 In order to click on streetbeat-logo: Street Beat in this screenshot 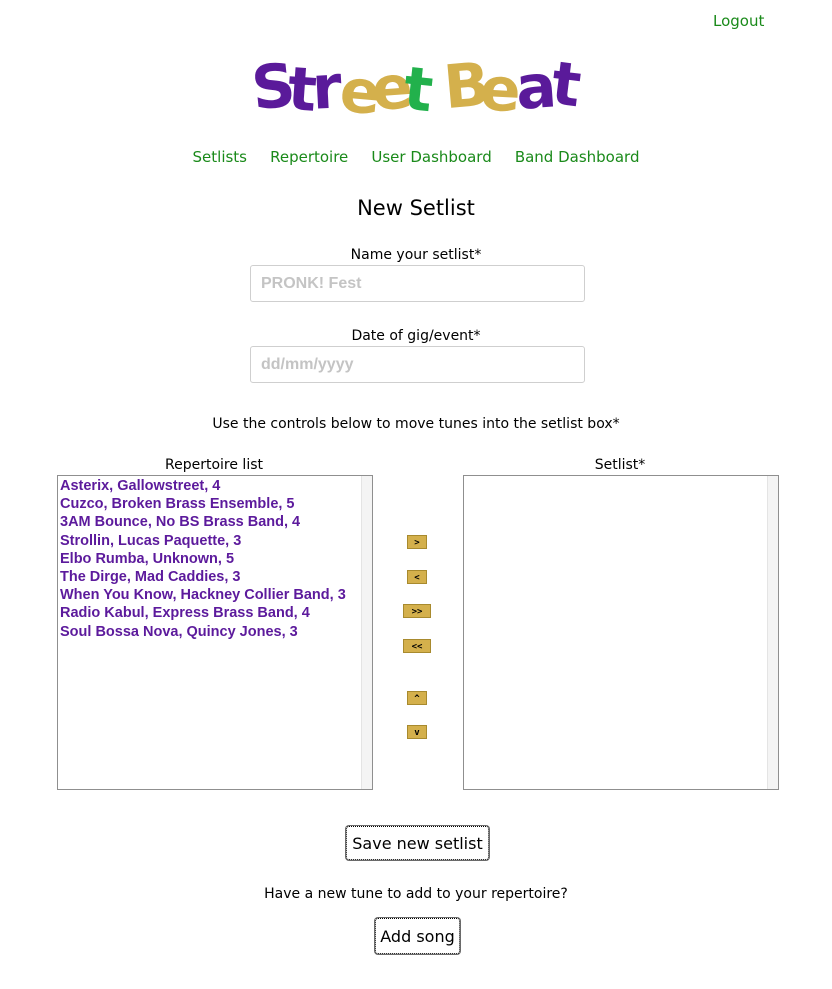, I will do `click(416, 85)`.